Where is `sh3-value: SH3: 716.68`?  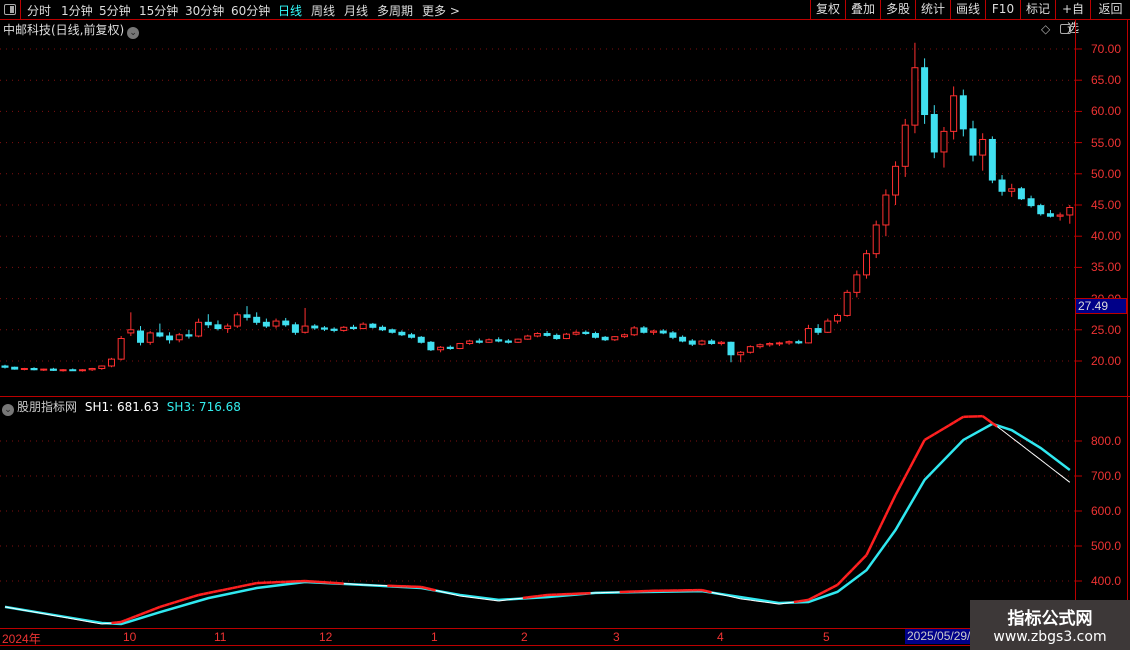
sh3-value: SH3: 716.68 is located at coordinates (203, 407).